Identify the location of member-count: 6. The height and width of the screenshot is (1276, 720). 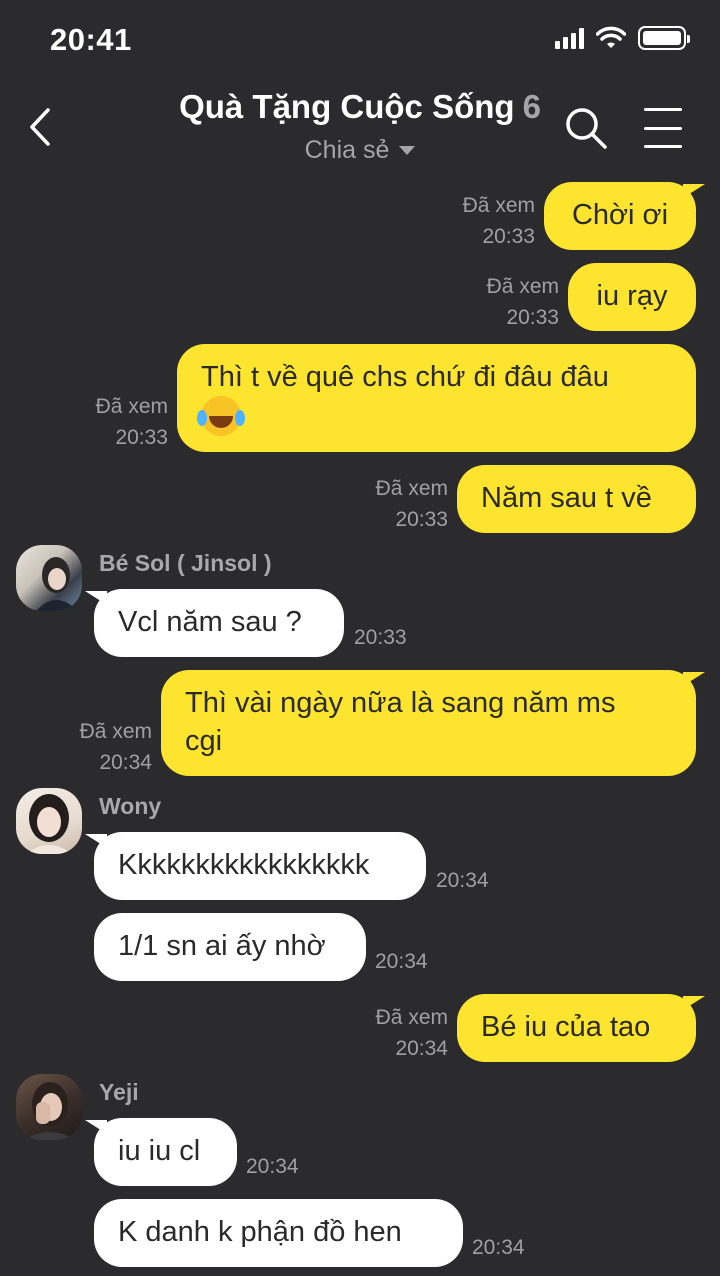
(531, 106).